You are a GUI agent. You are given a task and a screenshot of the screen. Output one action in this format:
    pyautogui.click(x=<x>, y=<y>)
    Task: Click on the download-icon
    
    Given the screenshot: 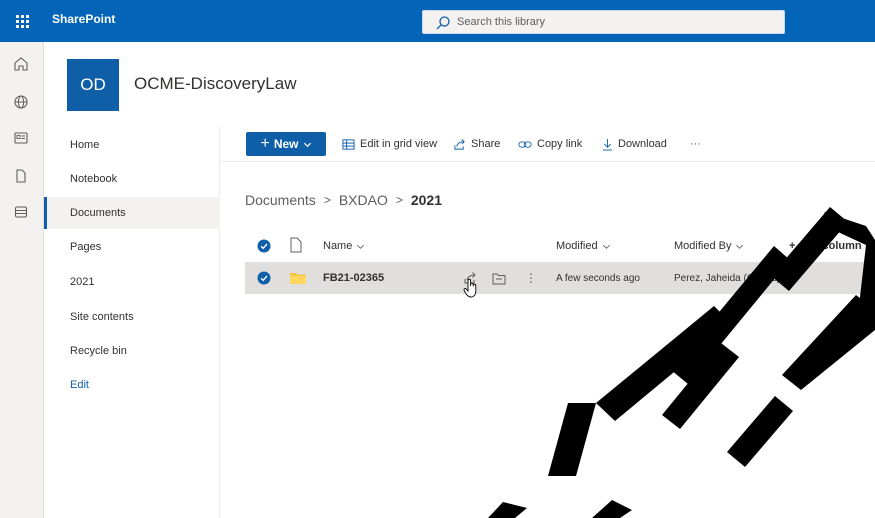 What is the action you would take?
    pyautogui.click(x=607, y=144)
    